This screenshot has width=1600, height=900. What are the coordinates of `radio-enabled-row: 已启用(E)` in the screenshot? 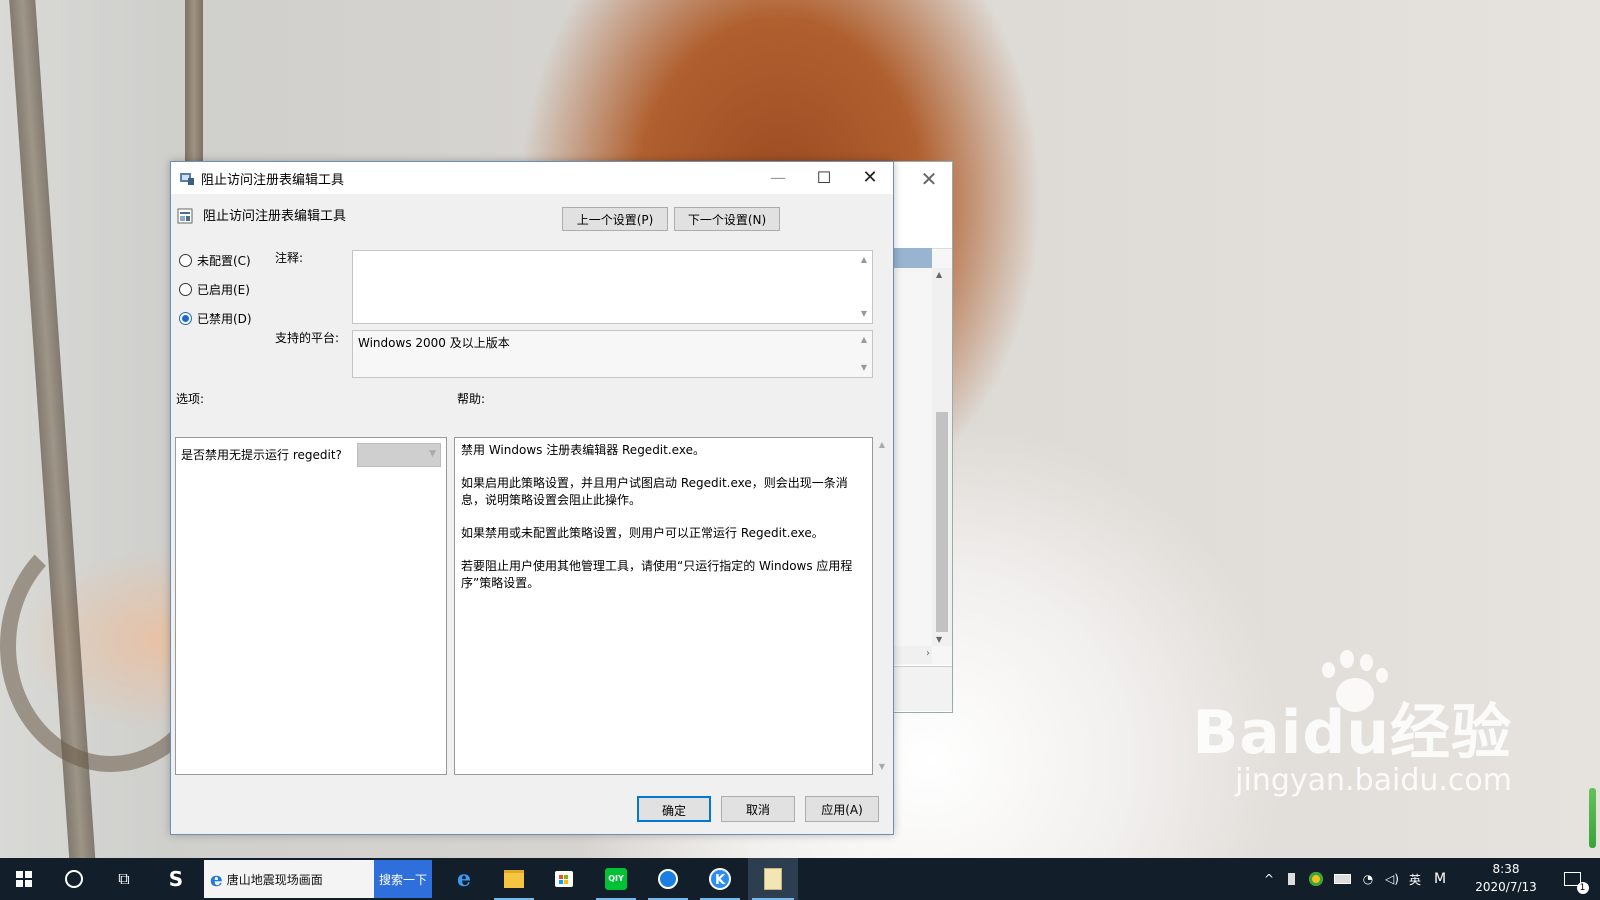 It's located at (214, 289).